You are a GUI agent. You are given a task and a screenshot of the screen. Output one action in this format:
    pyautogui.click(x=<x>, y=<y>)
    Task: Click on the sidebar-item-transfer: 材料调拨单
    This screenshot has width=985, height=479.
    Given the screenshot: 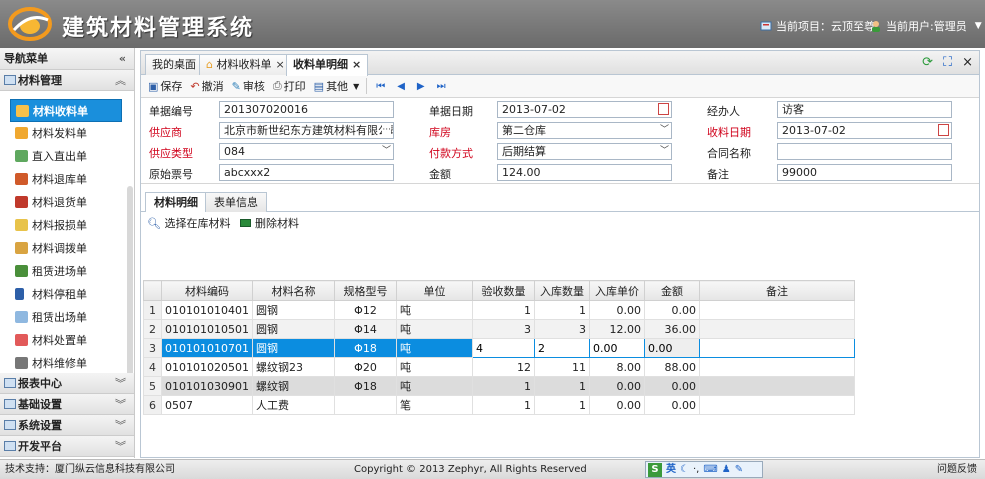 What is the action you would take?
    pyautogui.click(x=66, y=248)
    